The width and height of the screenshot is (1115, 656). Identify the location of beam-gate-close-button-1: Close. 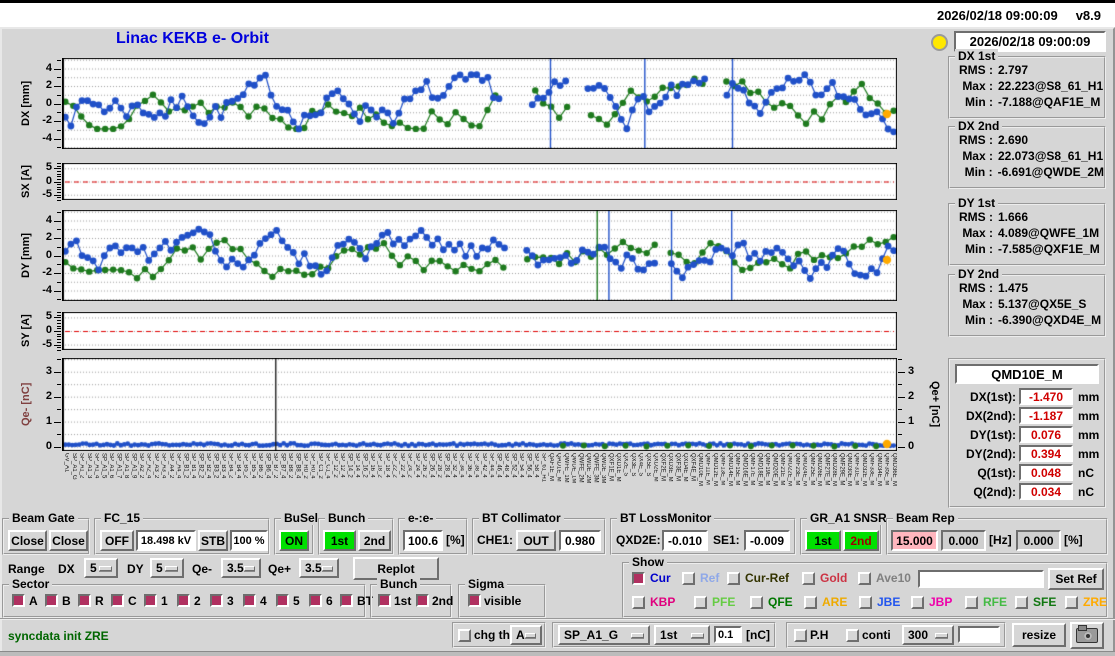
(27, 540).